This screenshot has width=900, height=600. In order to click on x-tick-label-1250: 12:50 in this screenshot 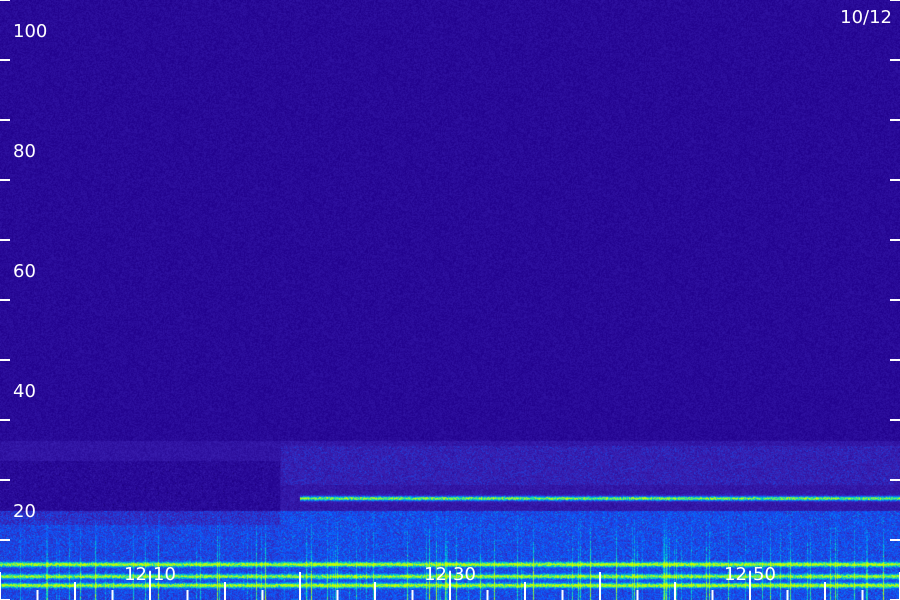, I will do `click(750, 574)`.